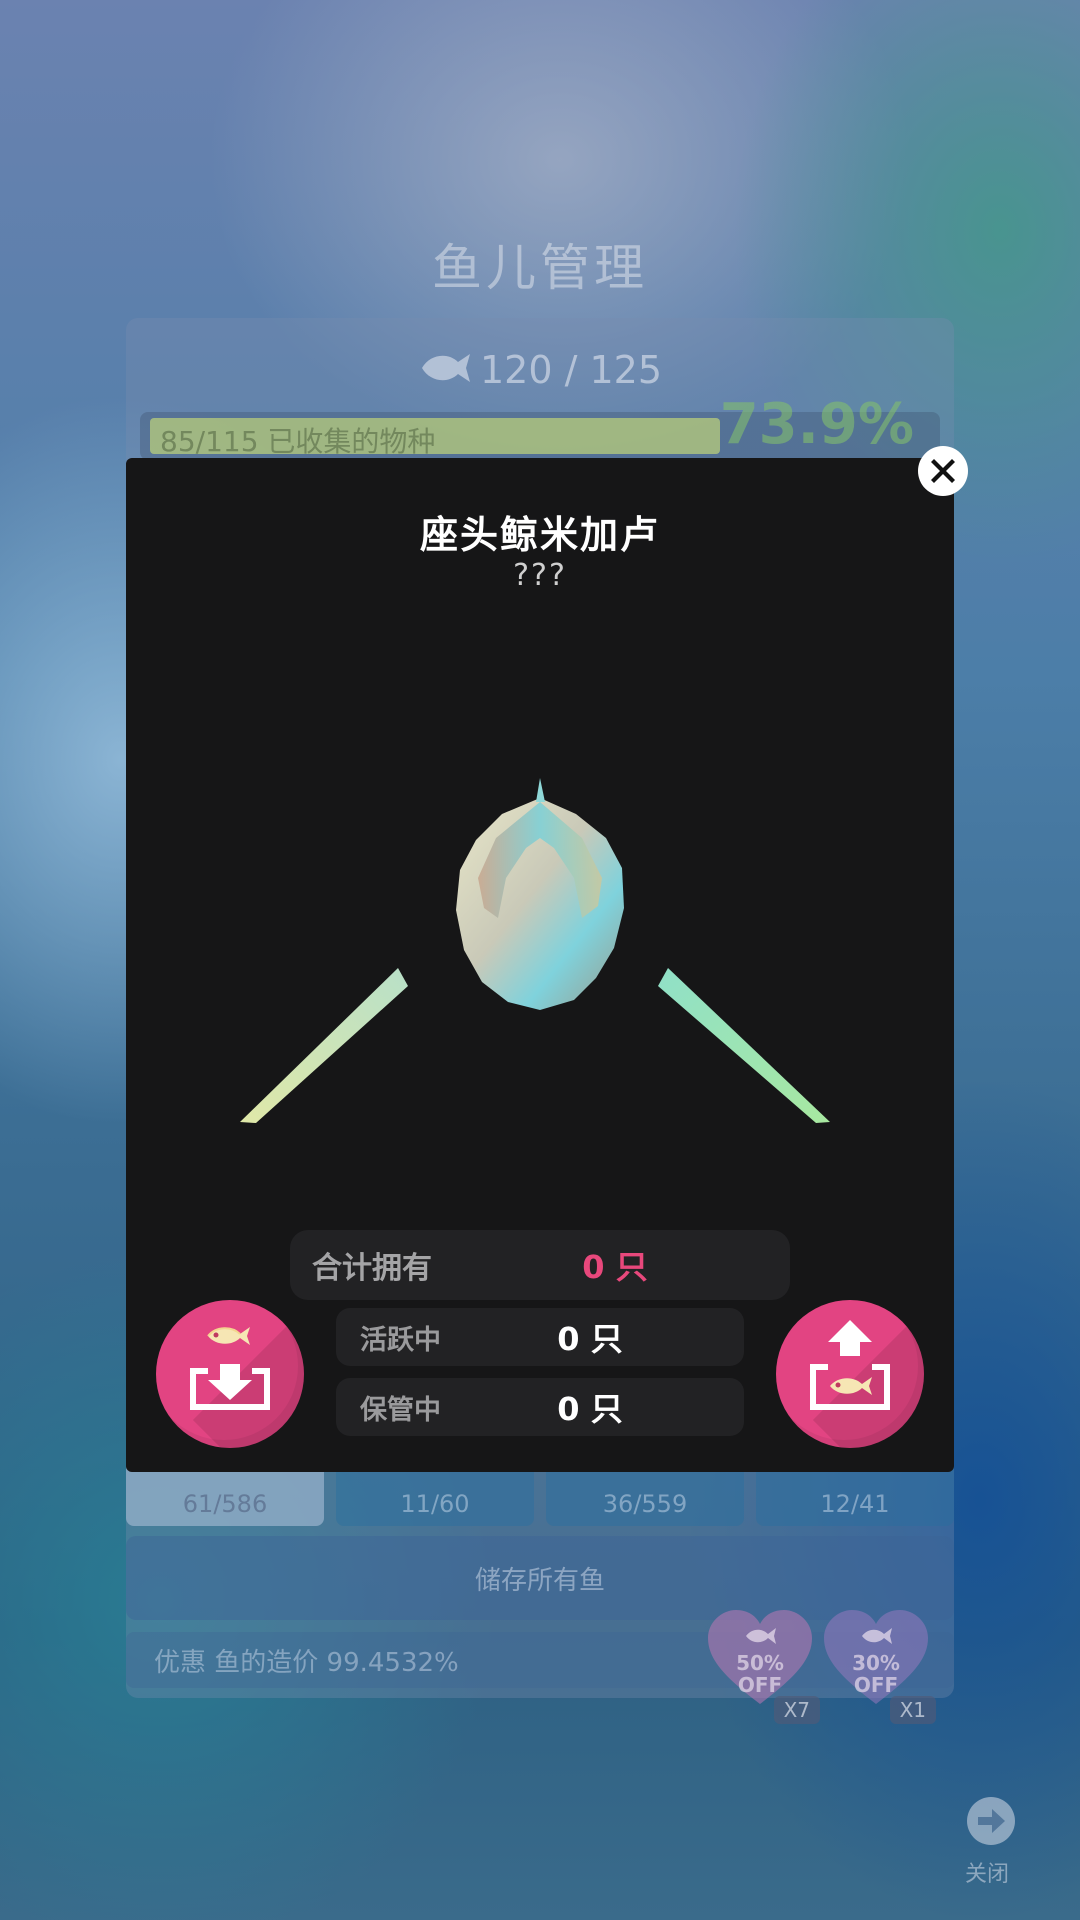  Describe the element at coordinates (987, 1872) in the screenshot. I see `close-label: 关闭` at that location.